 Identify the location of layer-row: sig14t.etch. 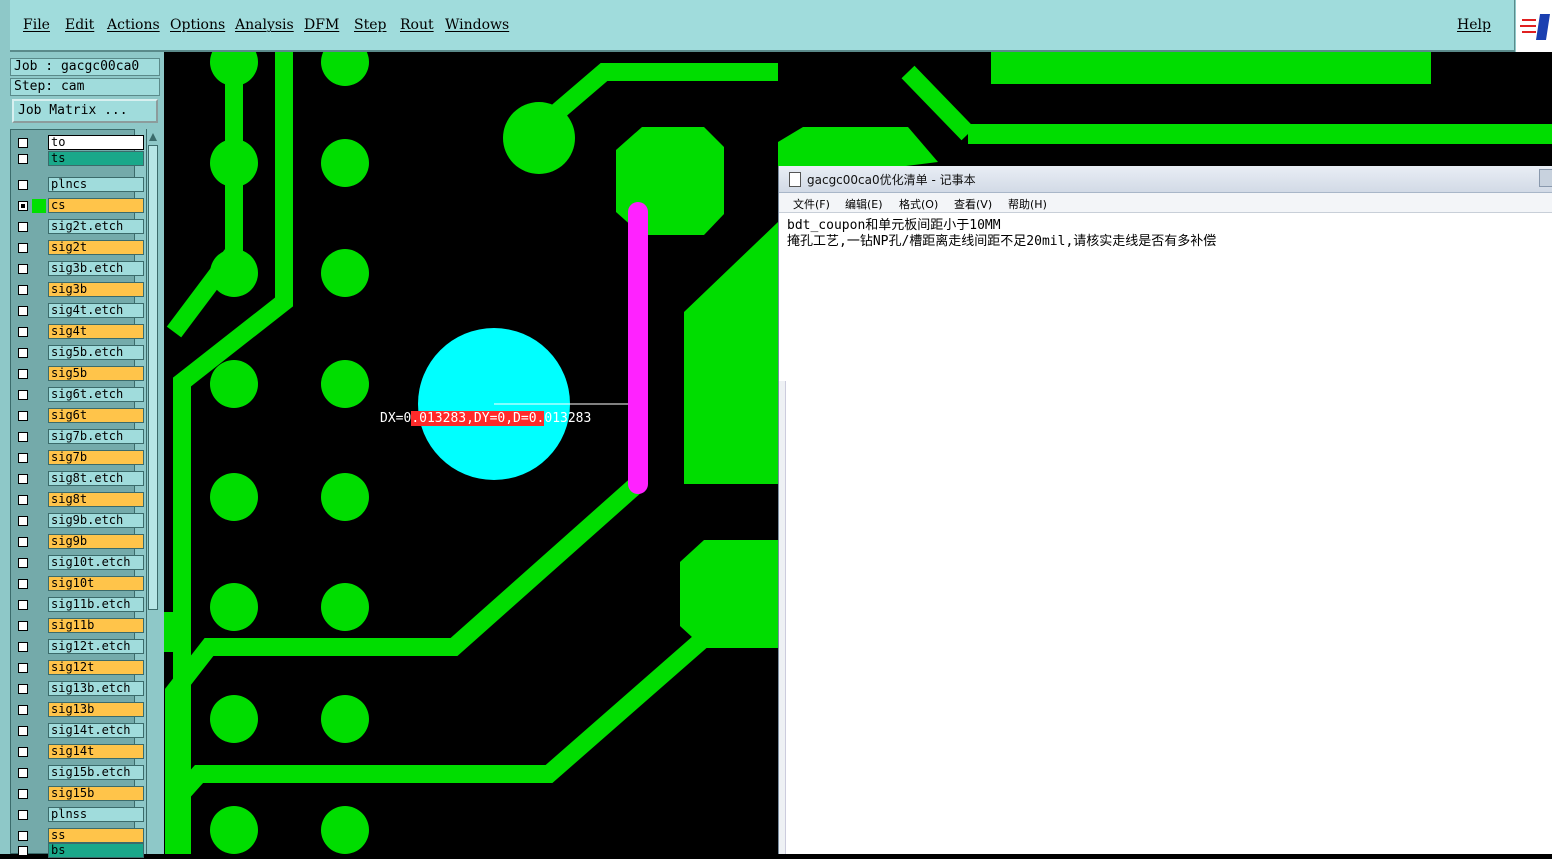
(79, 731).